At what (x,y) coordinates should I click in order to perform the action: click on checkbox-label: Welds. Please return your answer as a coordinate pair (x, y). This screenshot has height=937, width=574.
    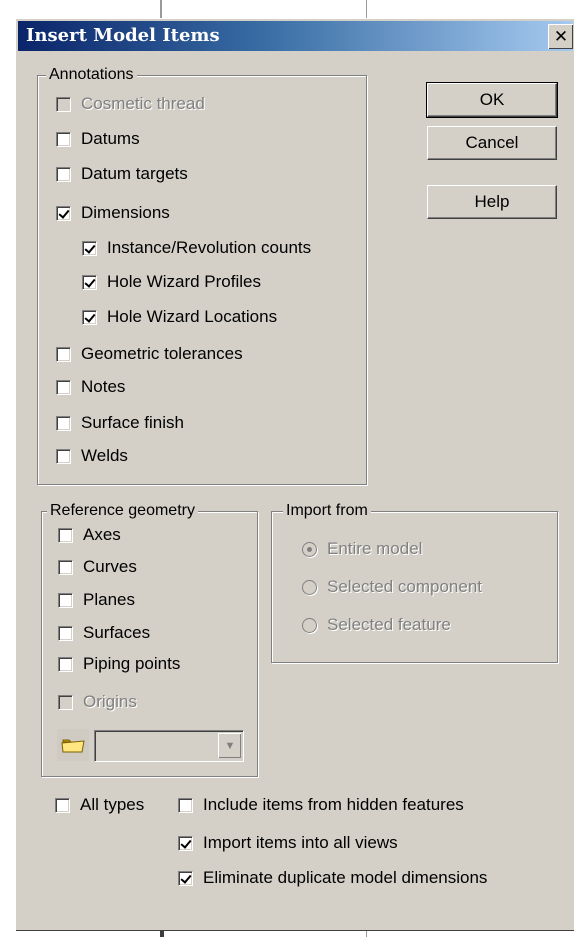
    Looking at the image, I should click on (104, 455).